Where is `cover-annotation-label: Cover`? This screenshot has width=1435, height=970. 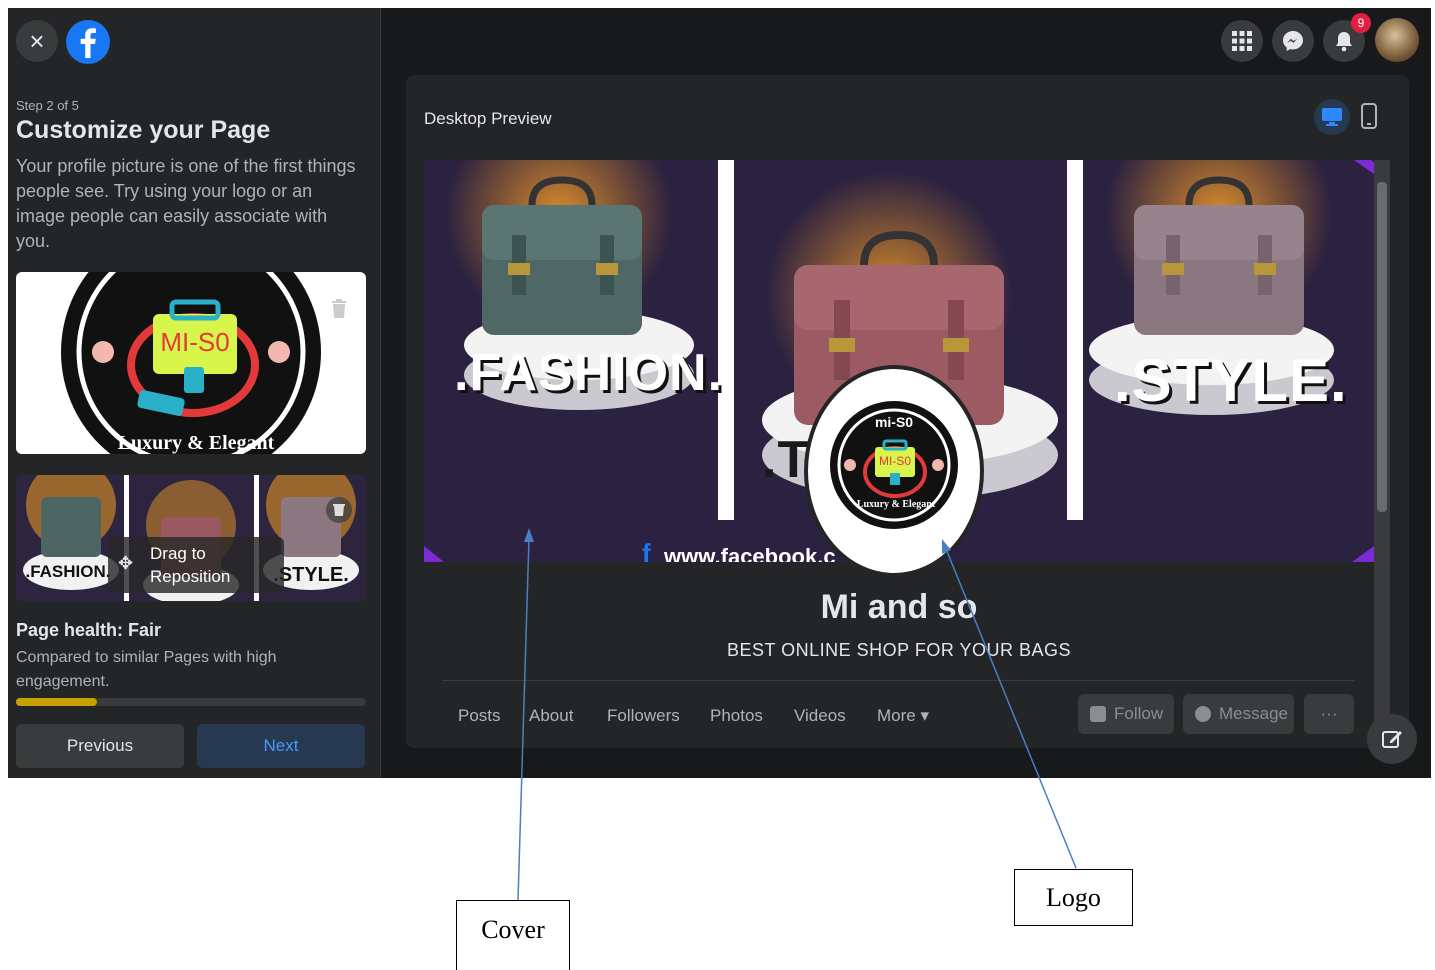 cover-annotation-label: Cover is located at coordinates (513, 935).